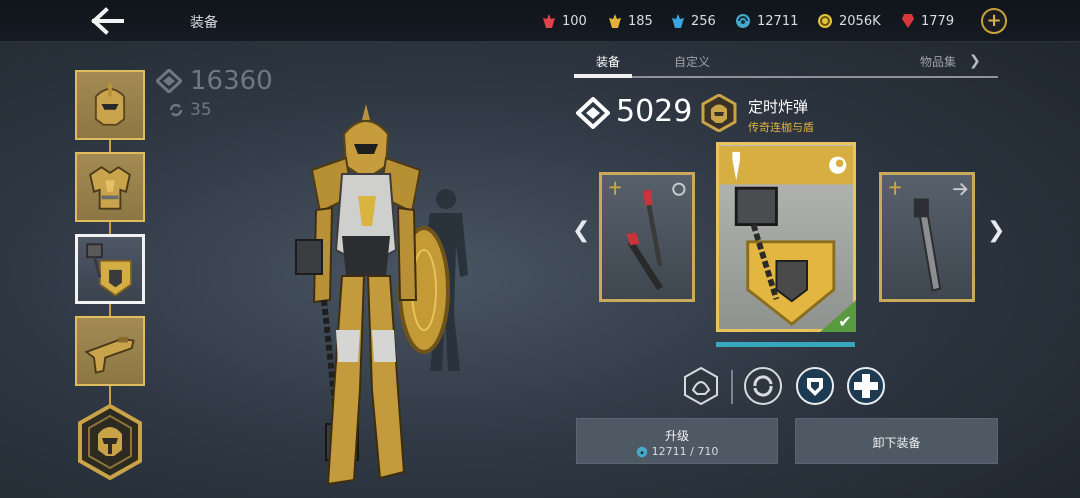  What do you see at coordinates (703, 21) in the screenshot?
I see `resource-value: 256` at bounding box center [703, 21].